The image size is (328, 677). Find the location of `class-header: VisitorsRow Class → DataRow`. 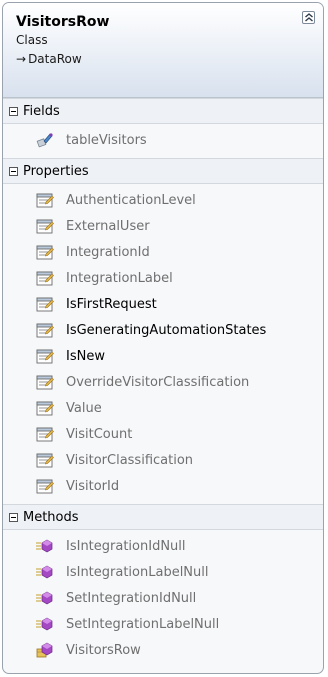

class-header: VisitorsRow Class → DataRow is located at coordinates (163, 50).